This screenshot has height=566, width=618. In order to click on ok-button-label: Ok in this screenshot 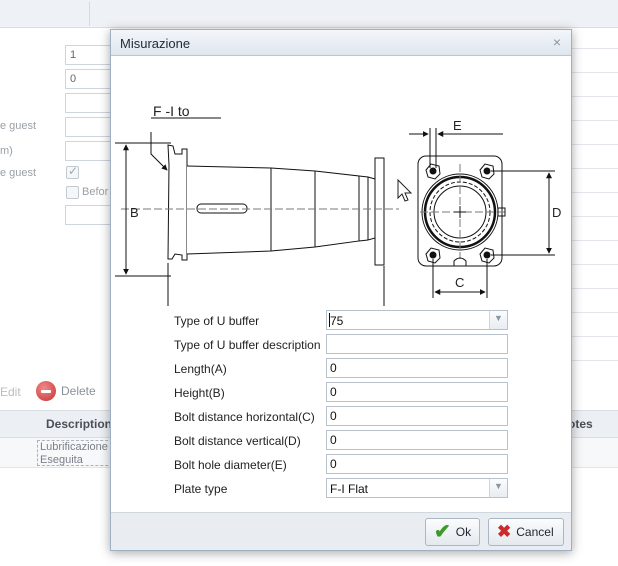, I will do `click(463, 532)`.